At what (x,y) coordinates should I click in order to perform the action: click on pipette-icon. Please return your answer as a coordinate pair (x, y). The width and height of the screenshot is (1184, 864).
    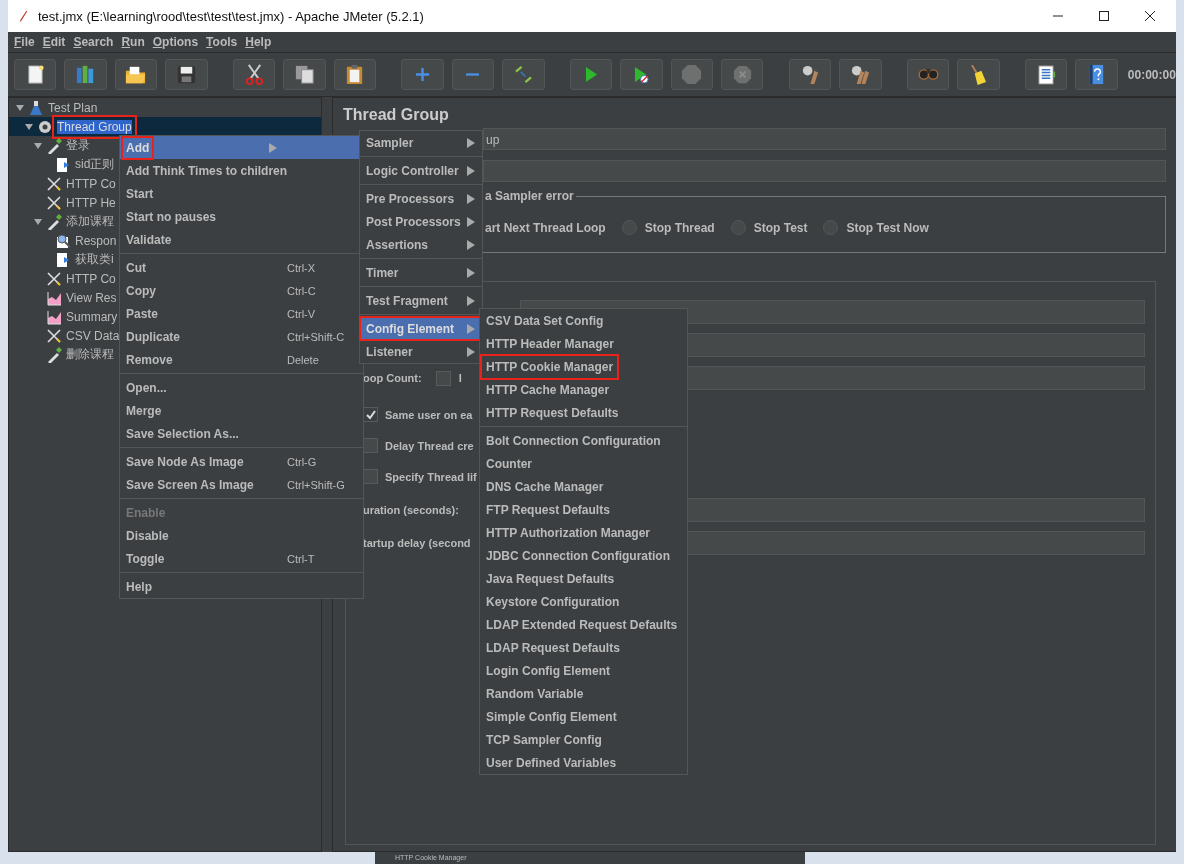
    Looking at the image, I should click on (54, 221).